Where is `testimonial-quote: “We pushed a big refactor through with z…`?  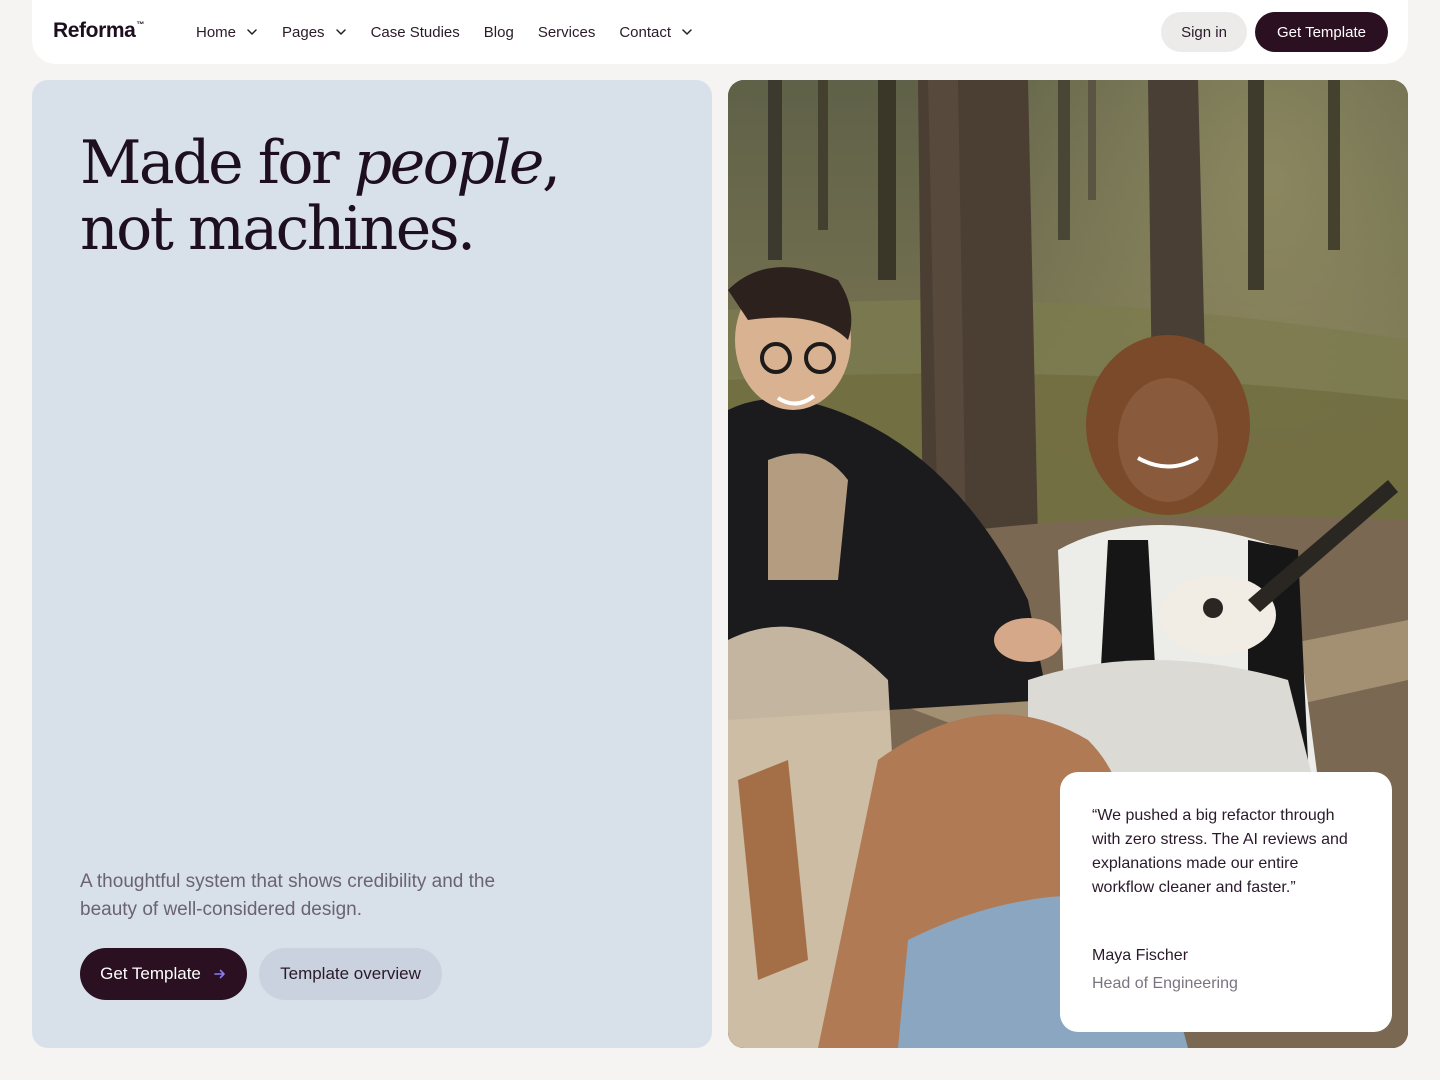 testimonial-quote: “We pushed a big refactor through with z… is located at coordinates (1220, 851).